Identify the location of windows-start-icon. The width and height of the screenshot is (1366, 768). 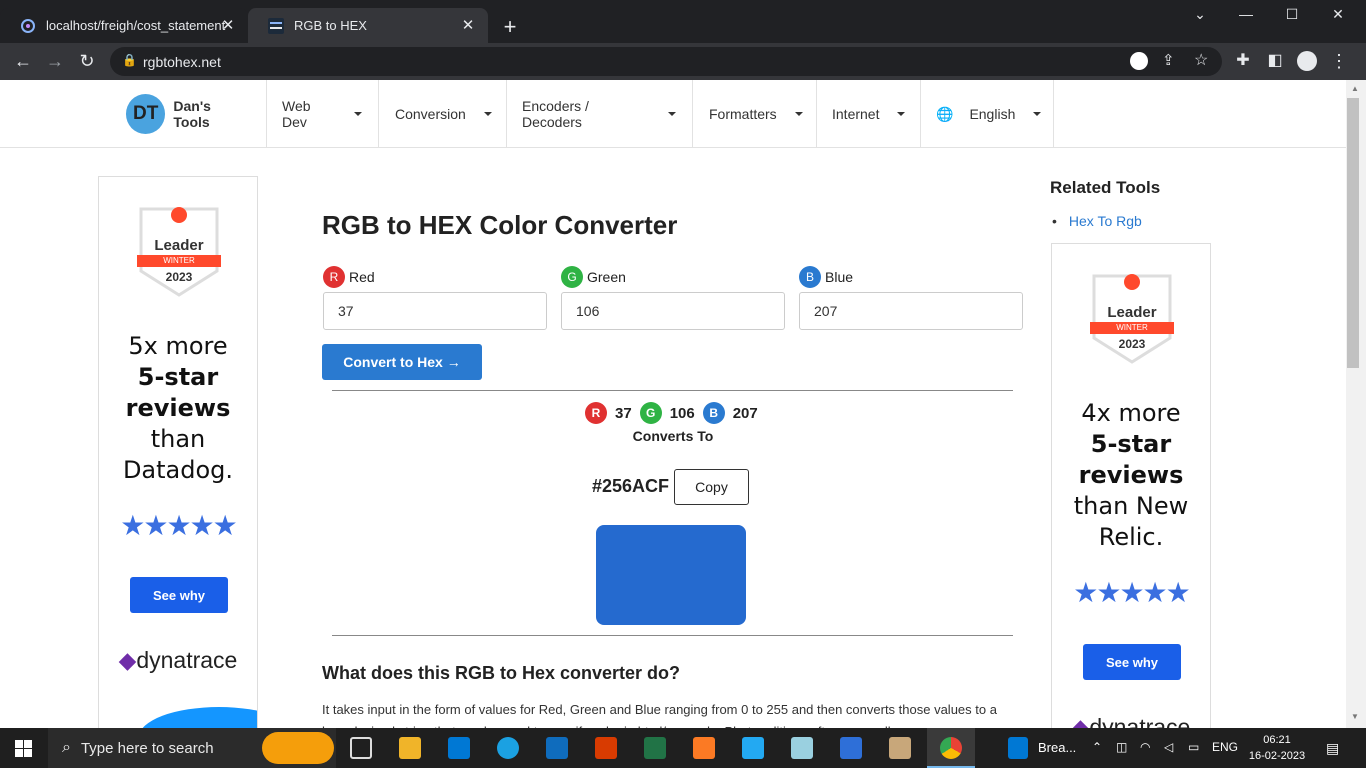
(23, 748).